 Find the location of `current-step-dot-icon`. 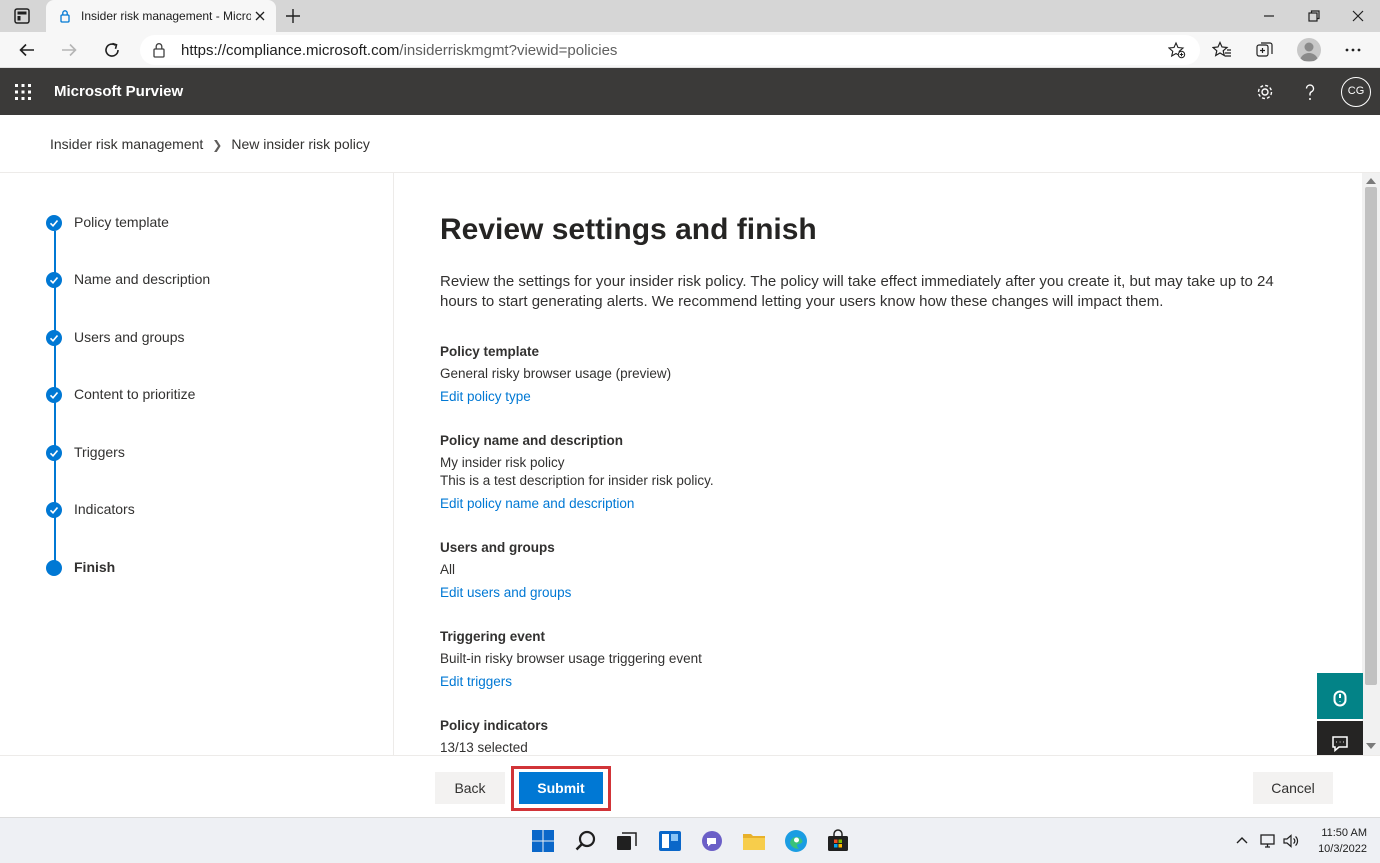

current-step-dot-icon is located at coordinates (54, 568).